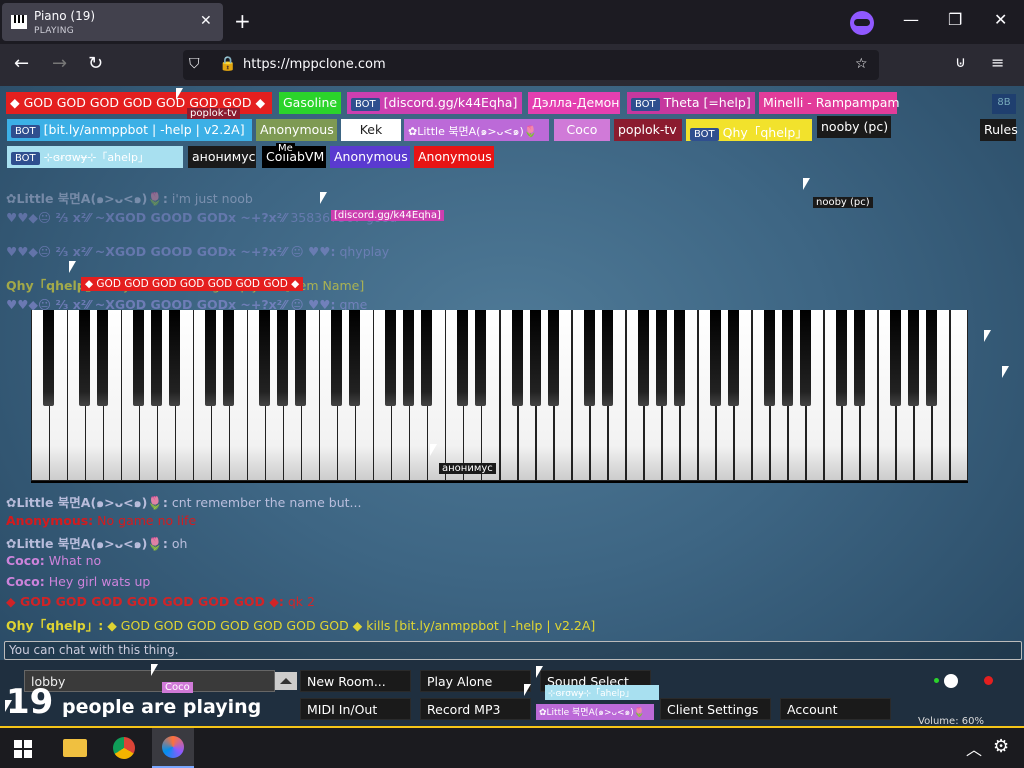 Image resolution: width=1024 pixels, height=768 pixels. I want to click on window-close-icon: ✕, so click(1000, 19).